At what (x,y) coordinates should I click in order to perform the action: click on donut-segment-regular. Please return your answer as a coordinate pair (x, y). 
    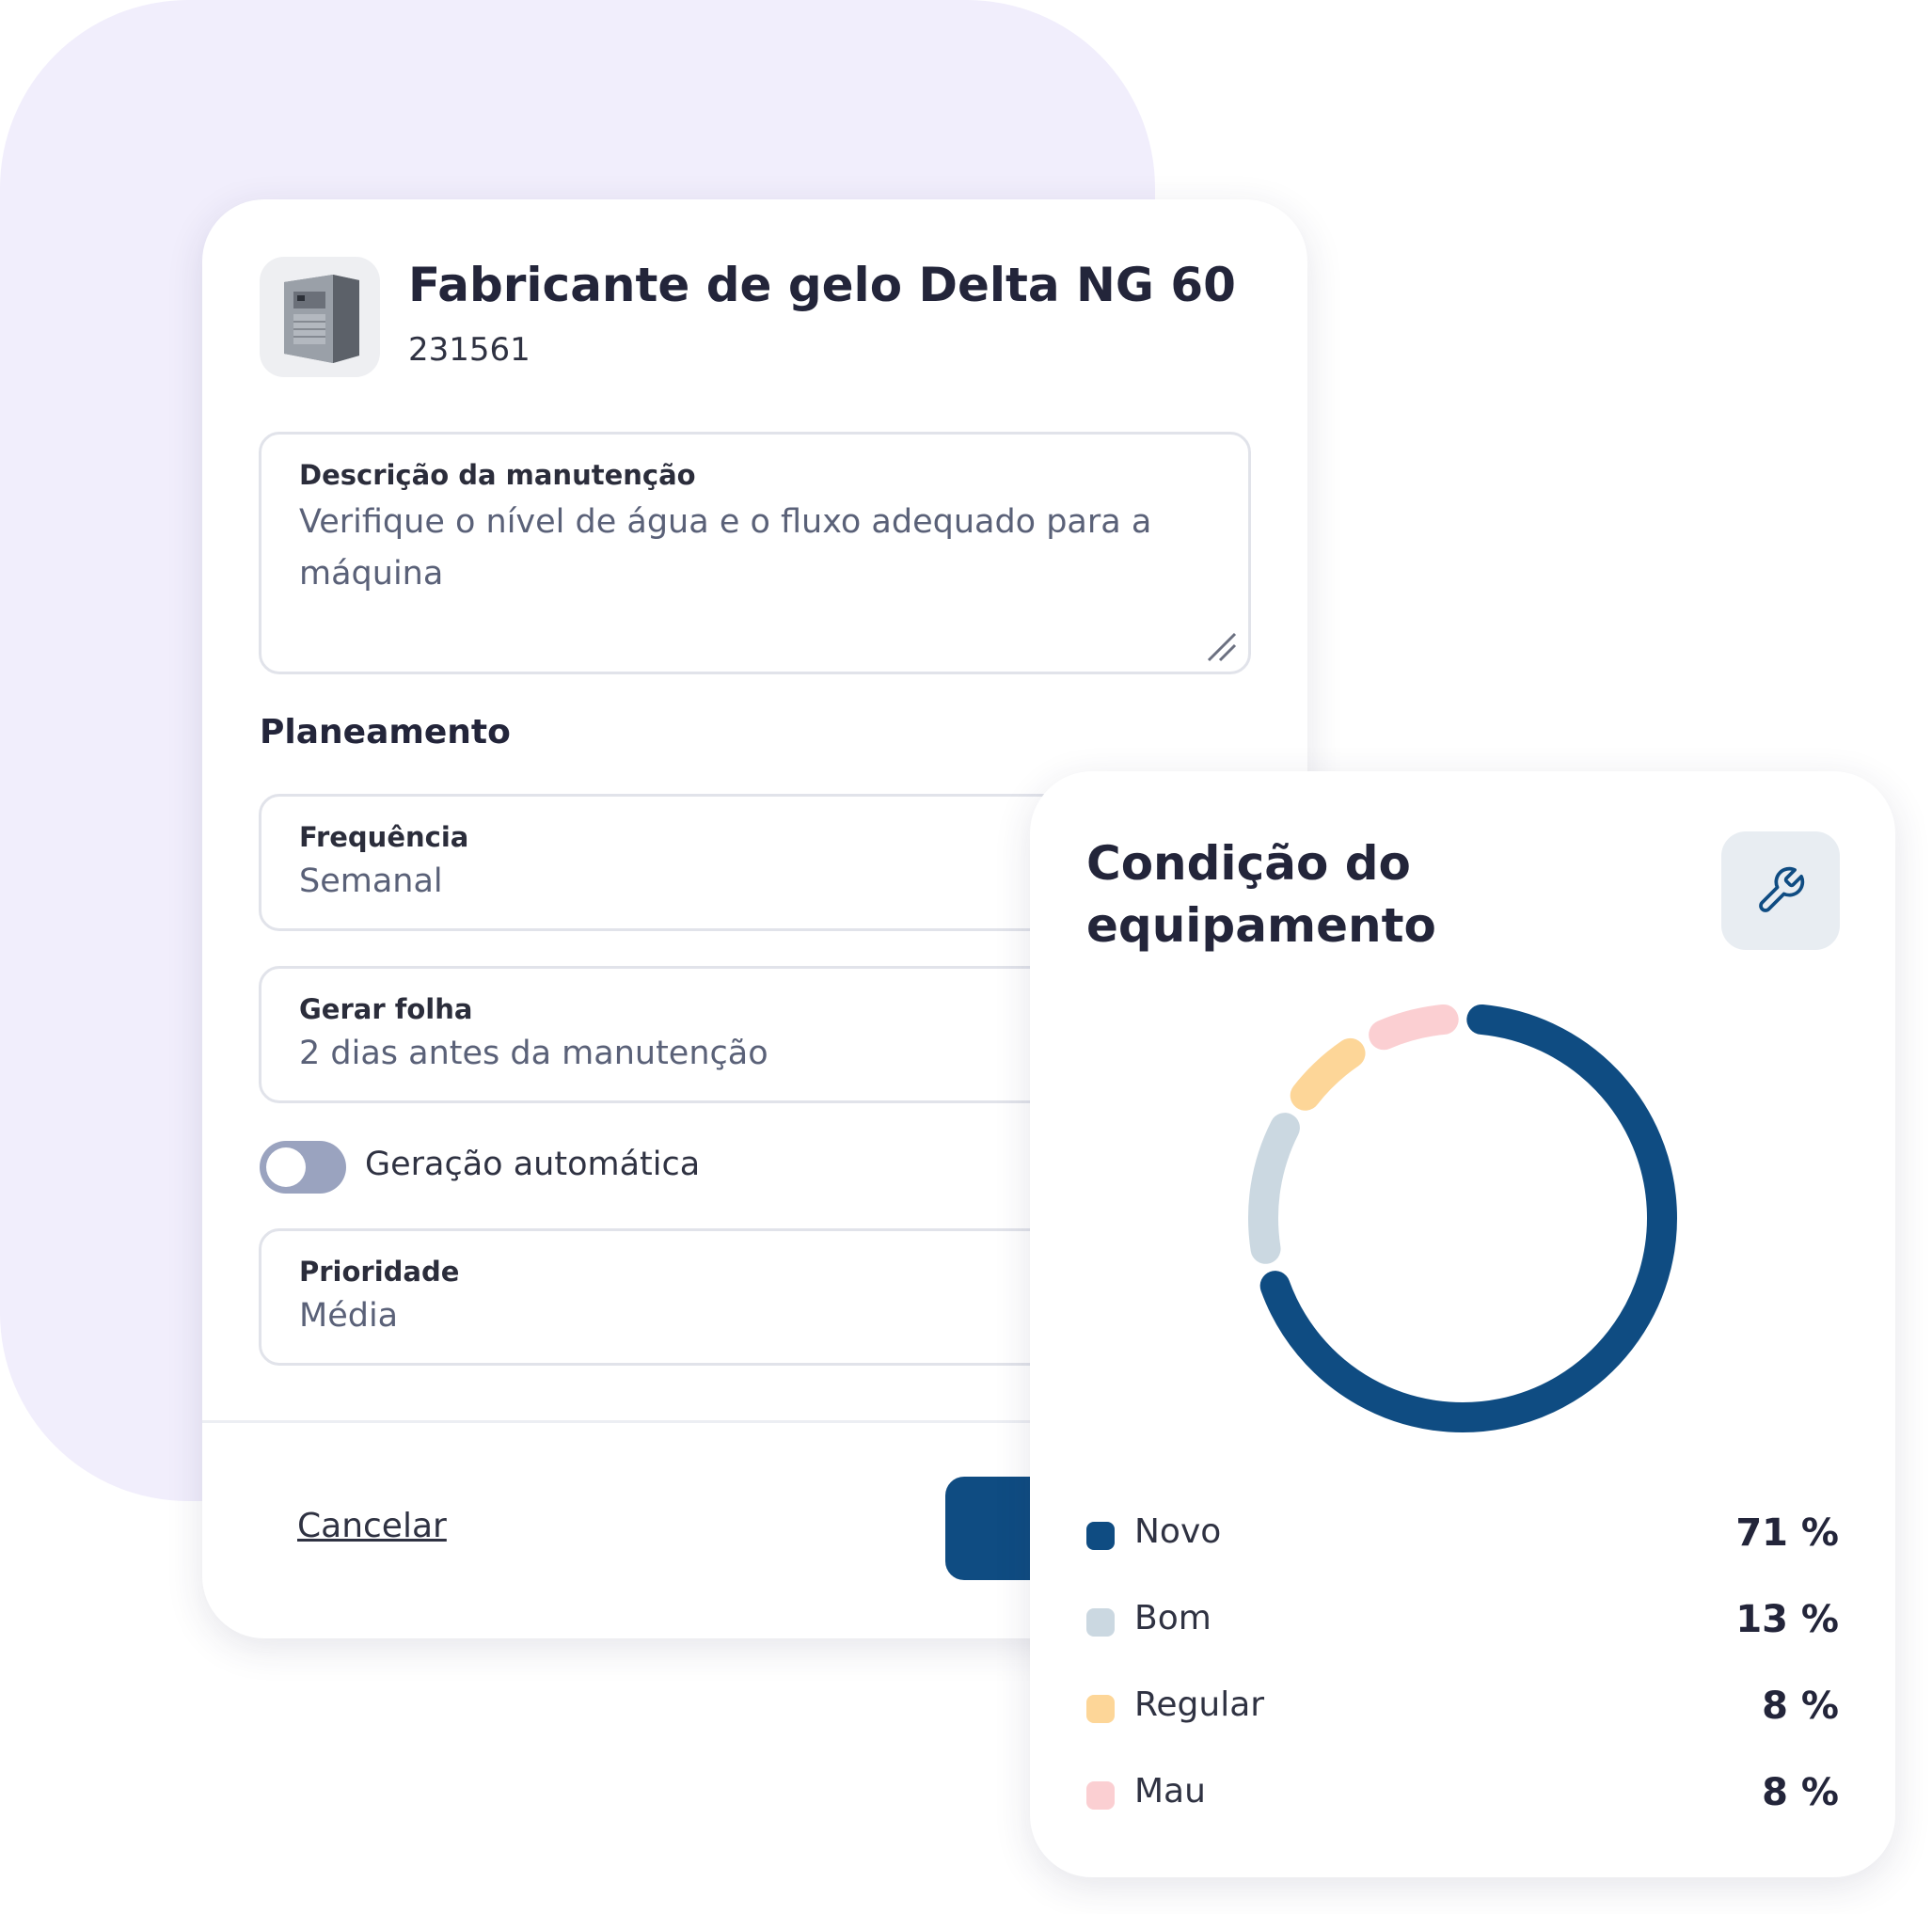
    Looking at the image, I should click on (1328, 1074).